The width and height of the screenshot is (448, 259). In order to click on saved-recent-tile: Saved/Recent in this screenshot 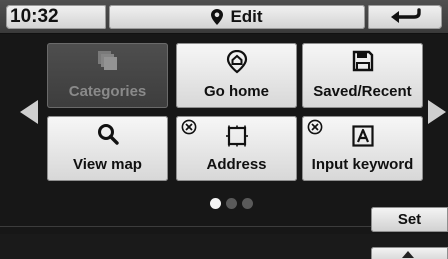, I will do `click(362, 75)`.